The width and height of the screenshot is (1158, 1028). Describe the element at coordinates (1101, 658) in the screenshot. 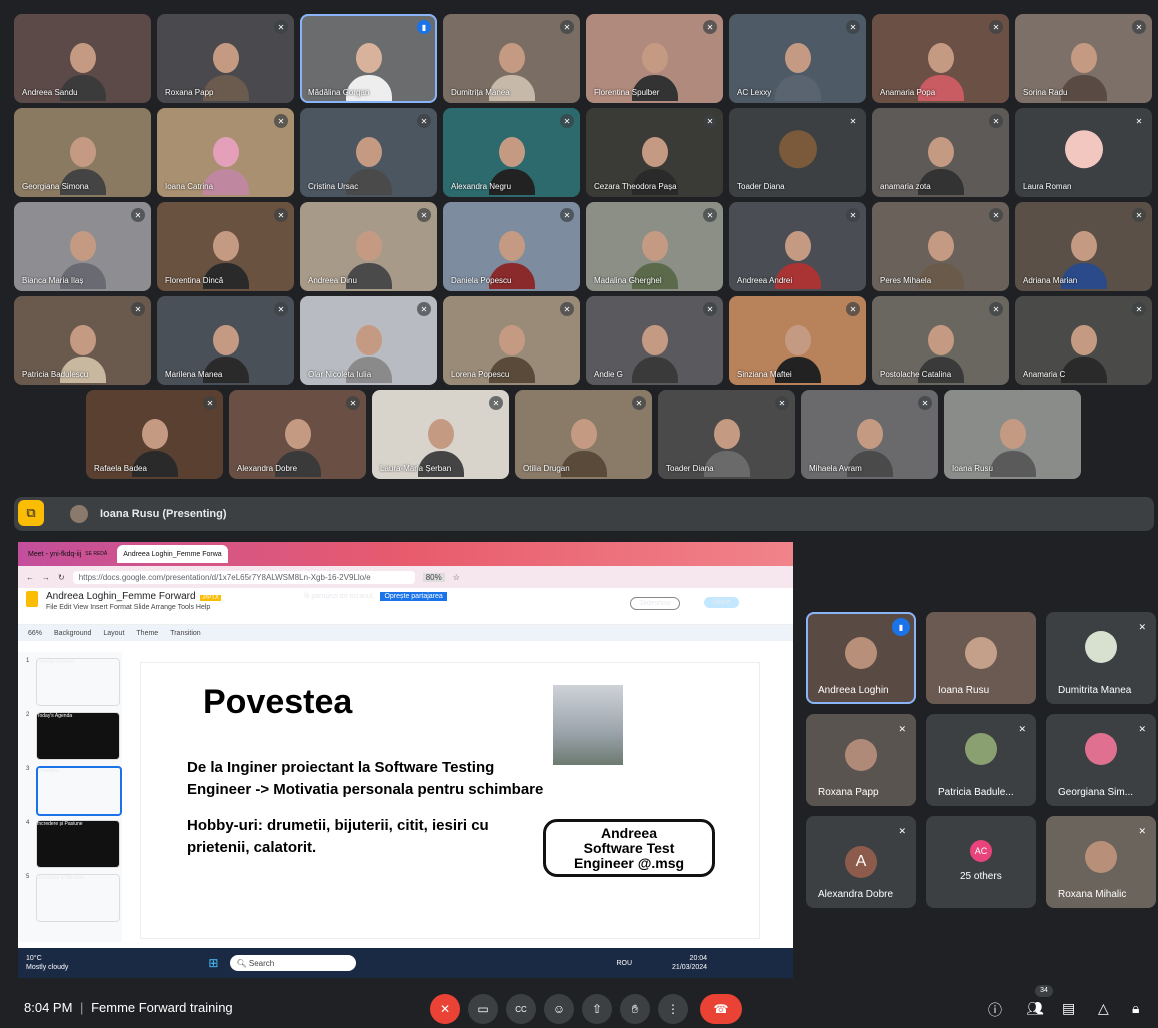

I see `participant-tile: ✕ Dumitrita Manea` at that location.